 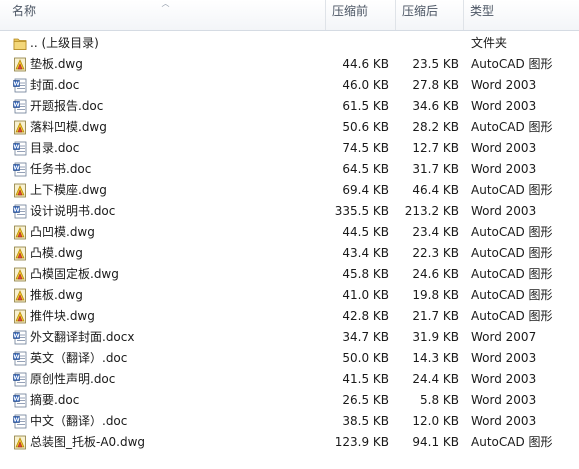 I want to click on size-before: 61.5 KB, so click(x=365, y=106).